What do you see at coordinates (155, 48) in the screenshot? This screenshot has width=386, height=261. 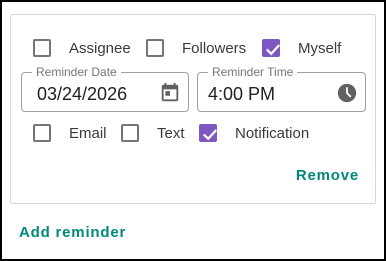 I see `followers-checkbox` at bounding box center [155, 48].